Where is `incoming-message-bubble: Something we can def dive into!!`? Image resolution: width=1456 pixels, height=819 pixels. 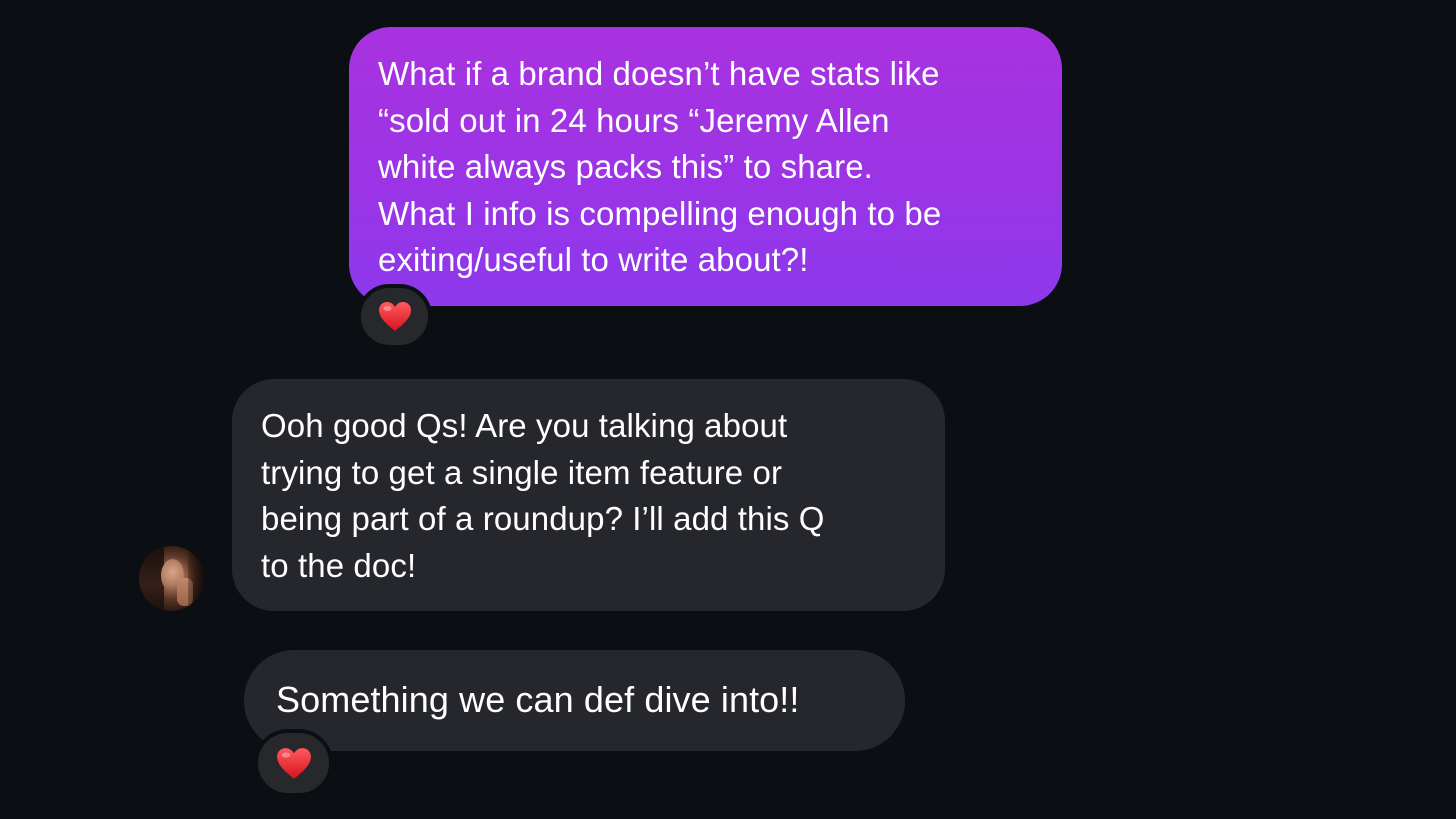 incoming-message-bubble: Something we can def dive into!! is located at coordinates (574, 700).